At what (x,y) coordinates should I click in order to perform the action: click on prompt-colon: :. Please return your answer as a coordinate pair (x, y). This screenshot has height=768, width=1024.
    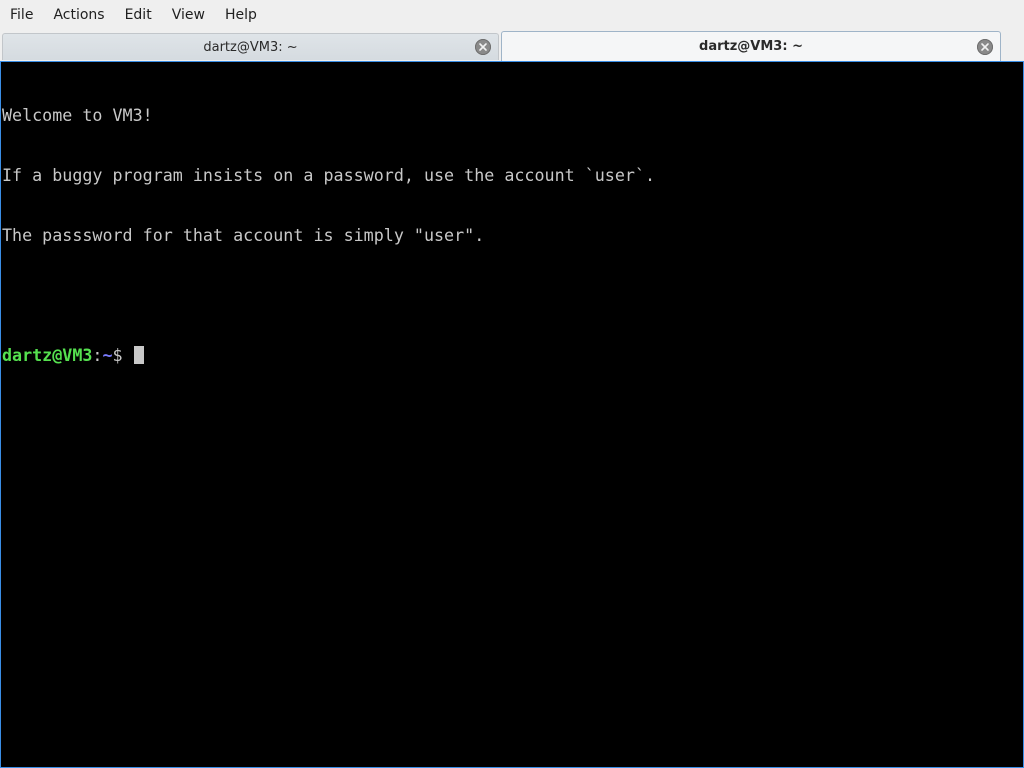
    Looking at the image, I should click on (97, 355).